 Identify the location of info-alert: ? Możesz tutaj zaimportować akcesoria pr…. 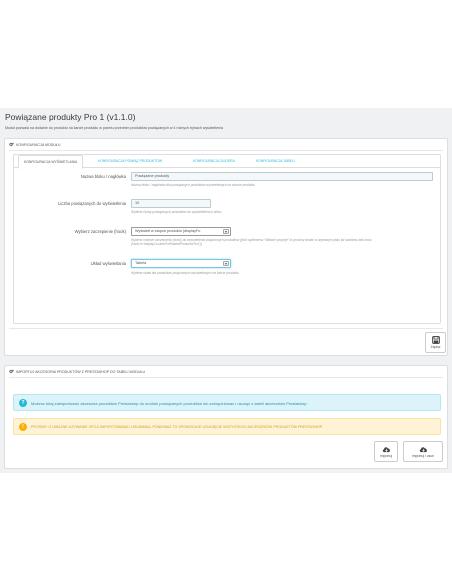
(227, 402).